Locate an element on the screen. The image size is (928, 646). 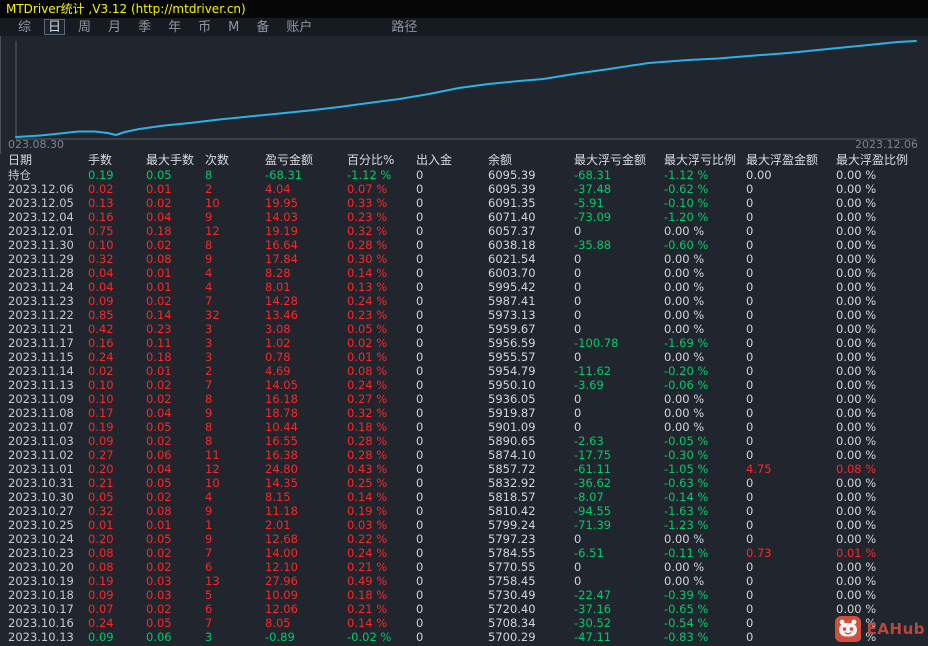
table-cell: -0.65 % is located at coordinates (686, 609).